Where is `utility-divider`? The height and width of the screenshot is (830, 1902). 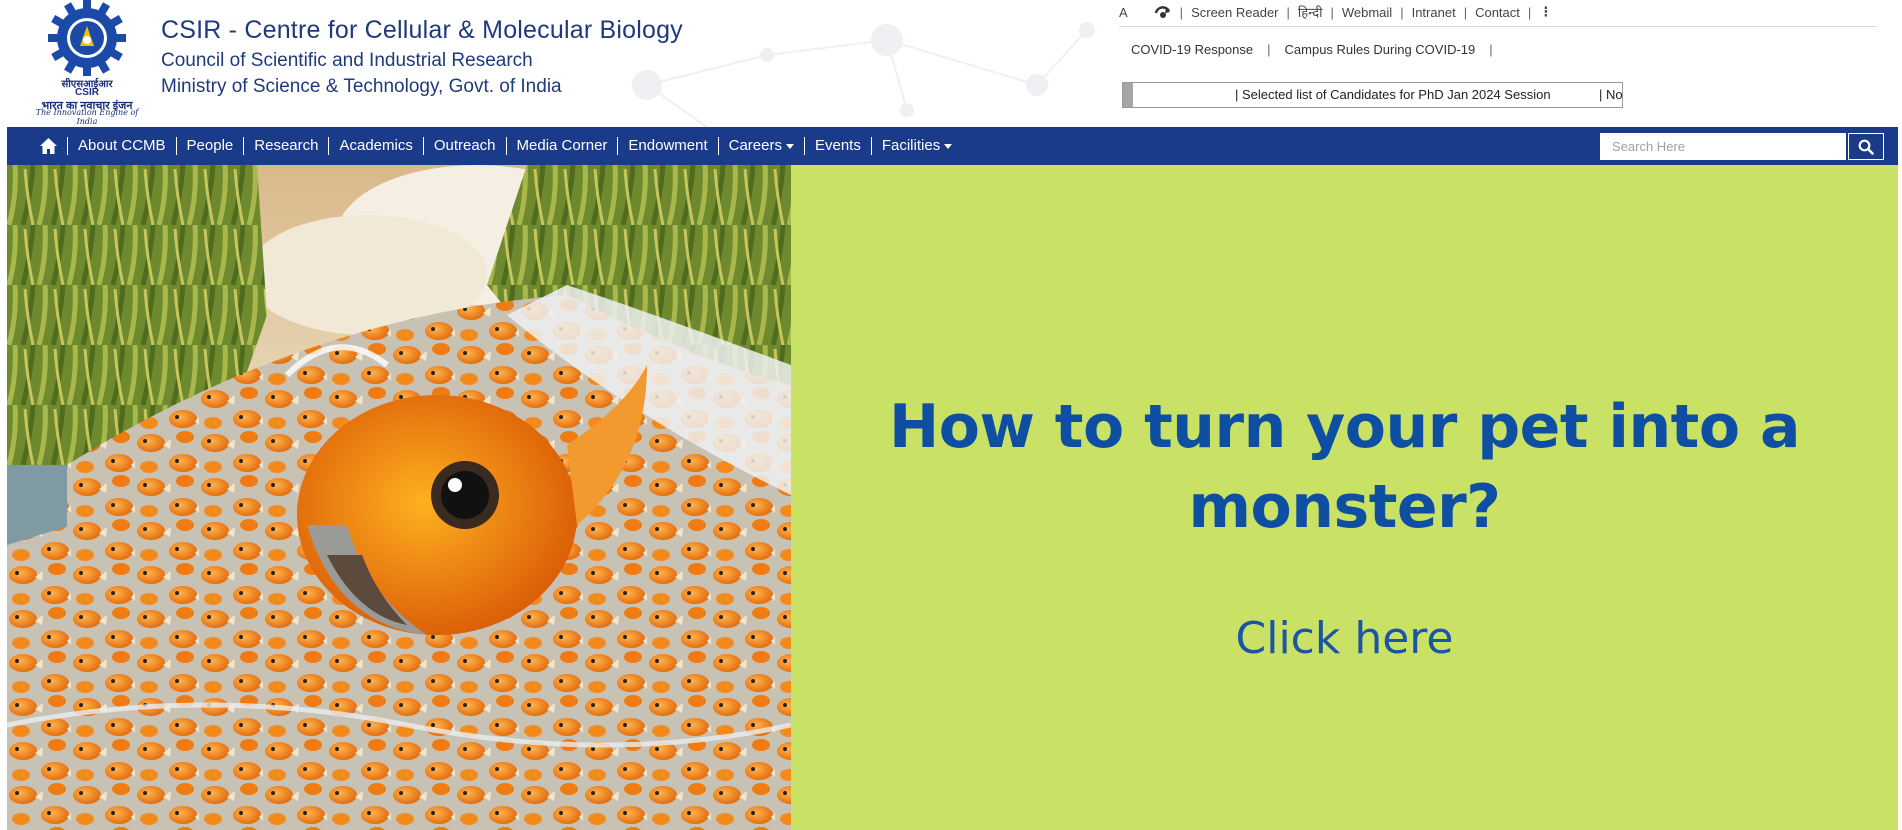 utility-divider is located at coordinates (1498, 26).